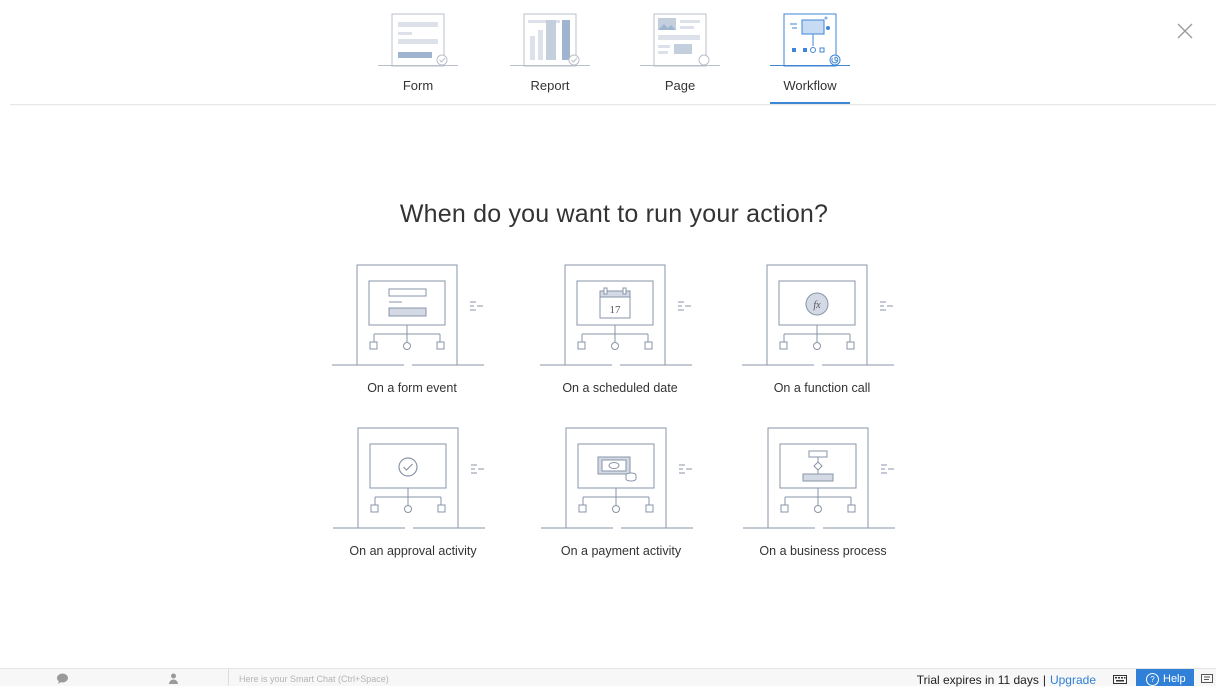  What do you see at coordinates (1174, 679) in the screenshot?
I see `help-label: Help` at bounding box center [1174, 679].